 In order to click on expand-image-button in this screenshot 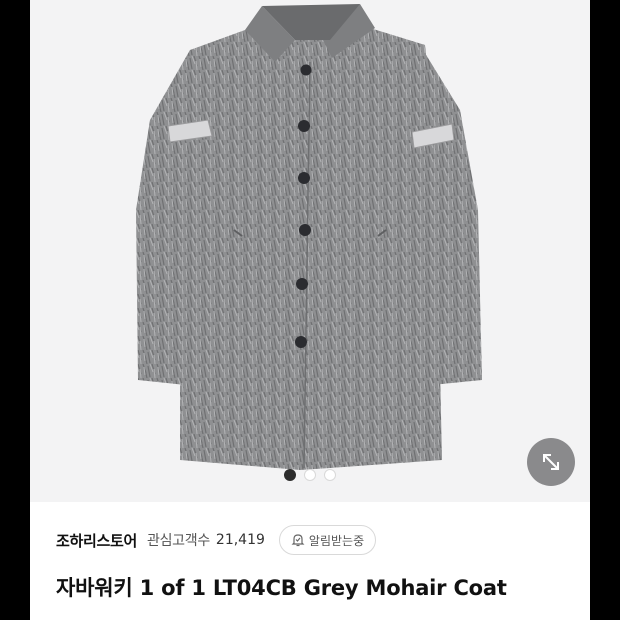, I will do `click(551, 462)`.